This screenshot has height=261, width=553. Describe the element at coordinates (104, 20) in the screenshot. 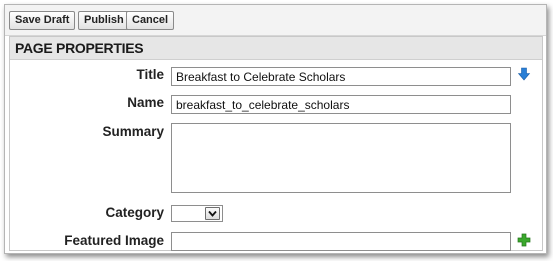

I see `publish-button: Publish` at that location.